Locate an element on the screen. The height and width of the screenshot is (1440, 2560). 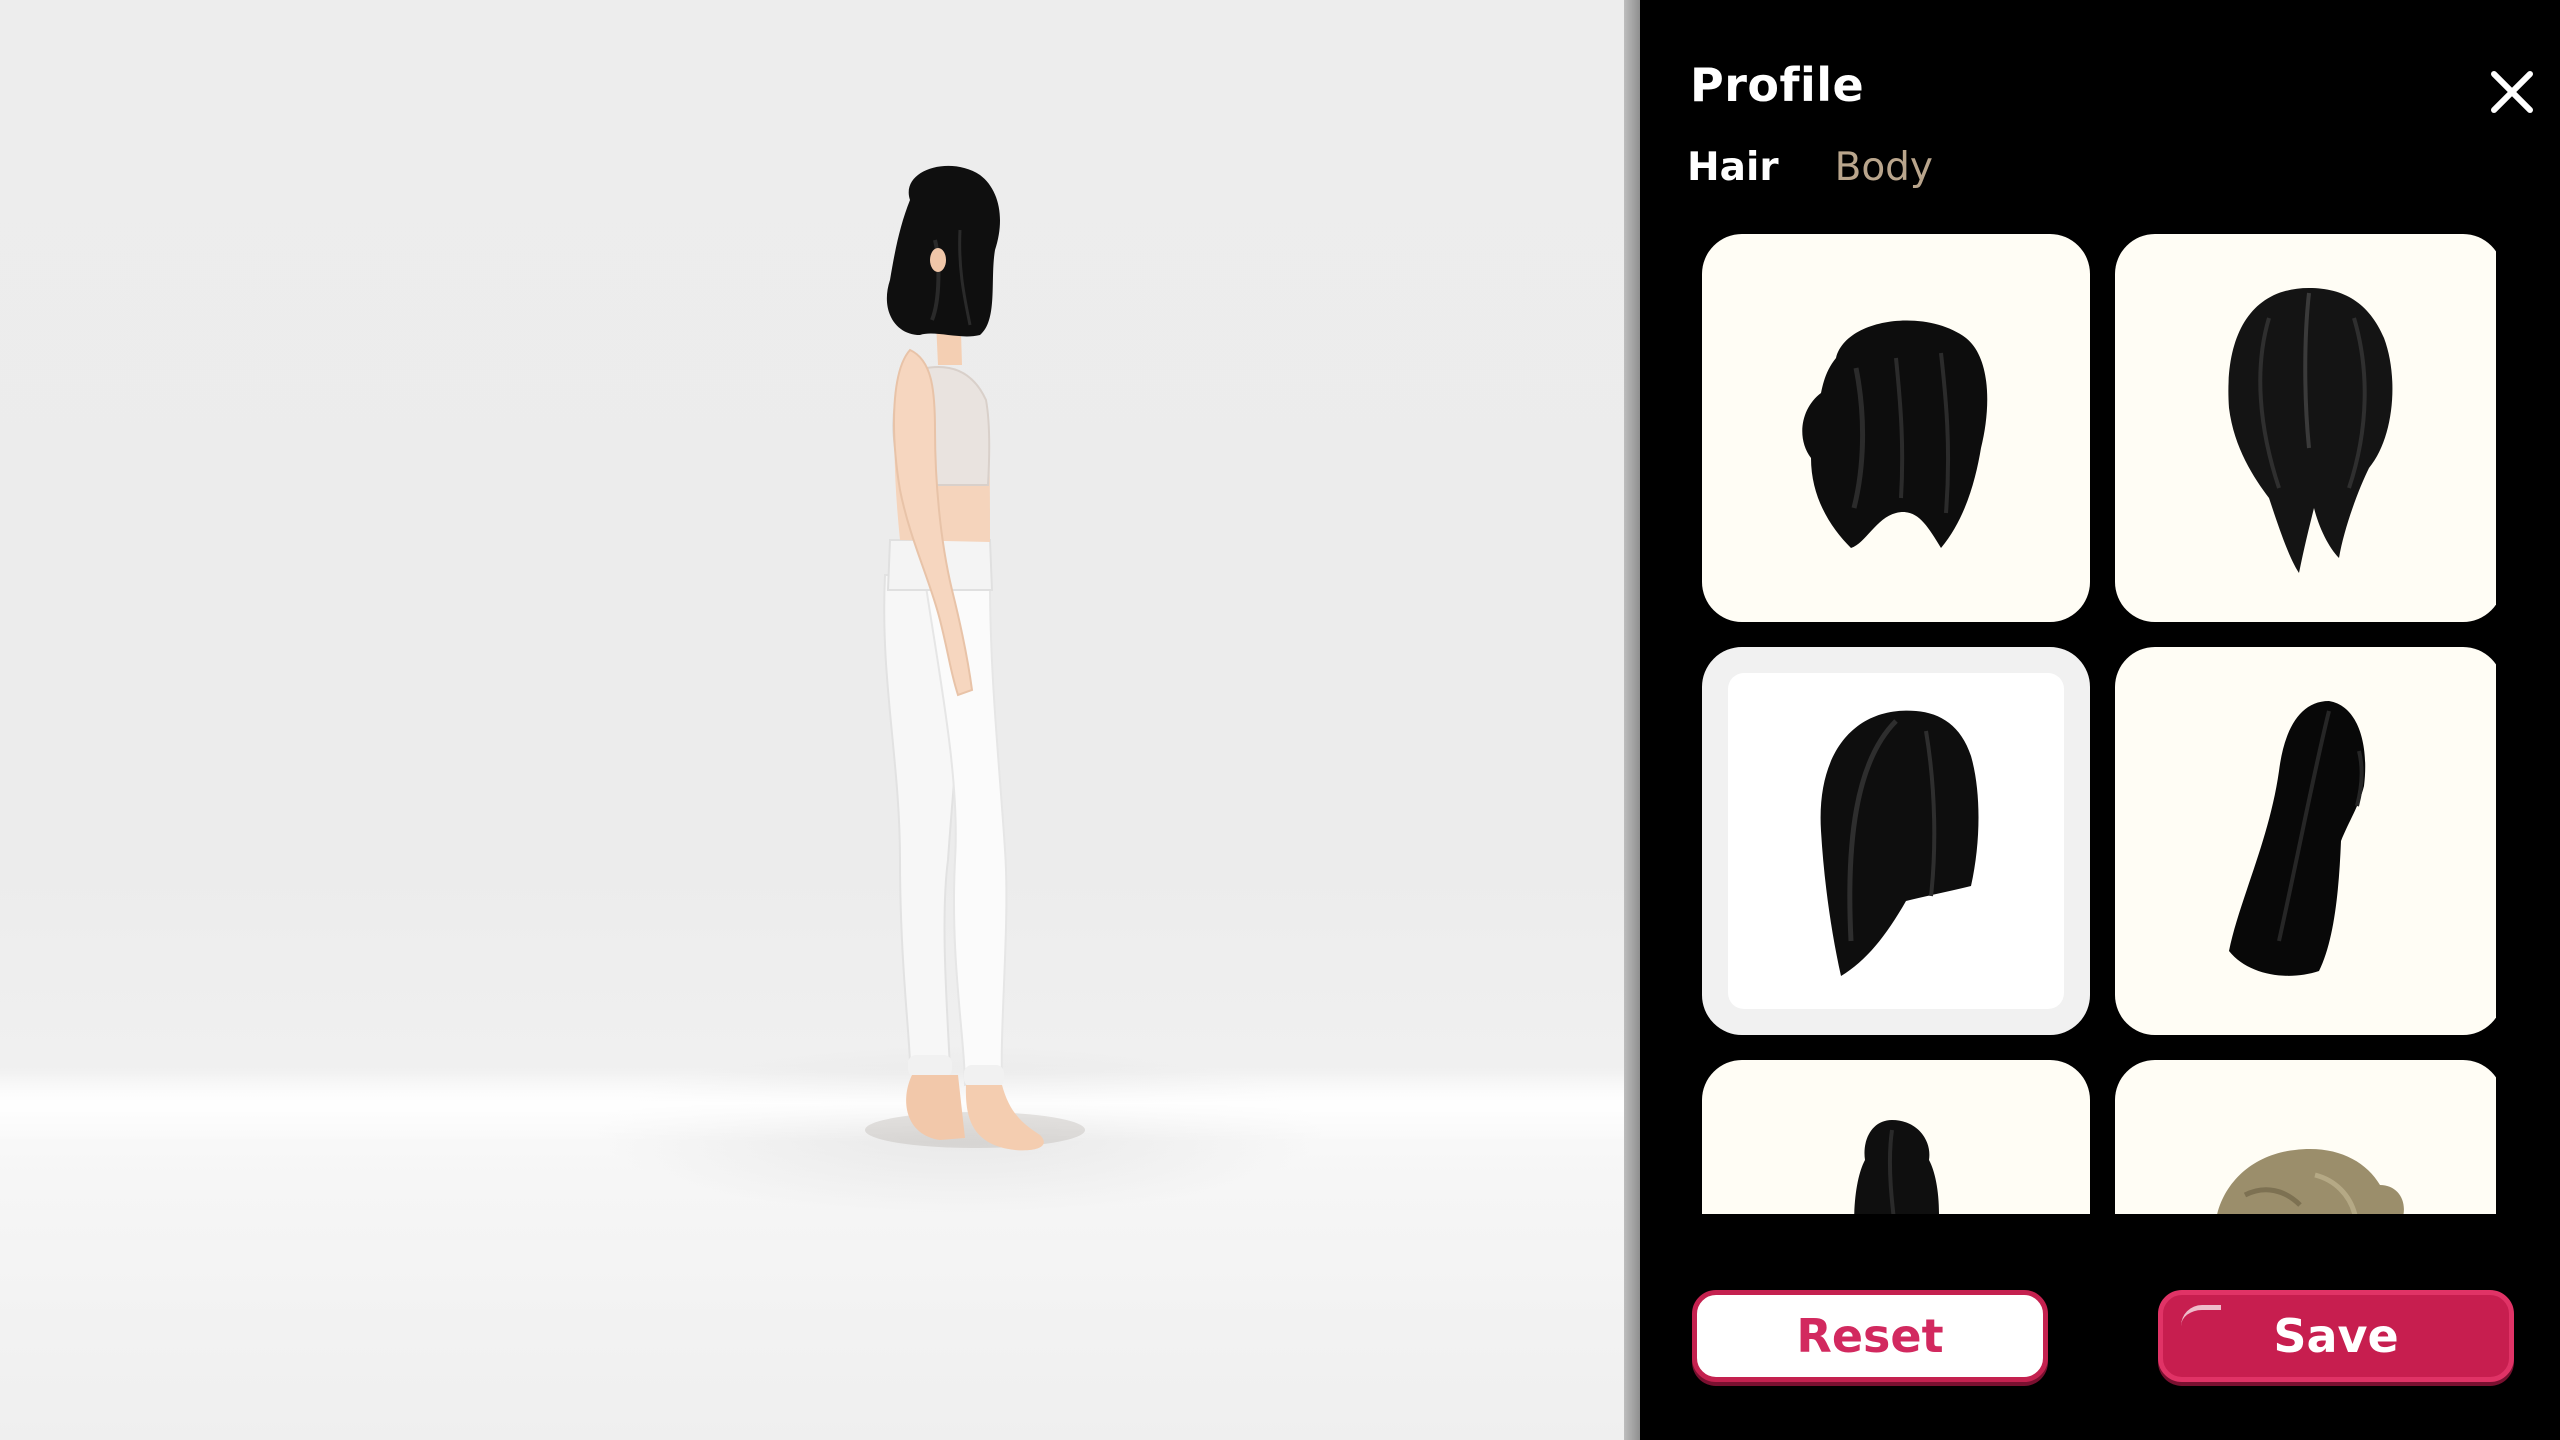
save-button: Save is located at coordinates (2336, 1336).